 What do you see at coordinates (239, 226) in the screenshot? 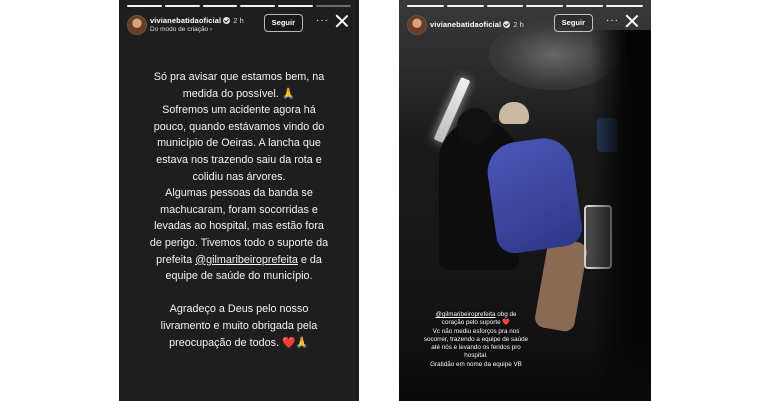
I see `message-line: levadas ao hospital, mas estão fora` at bounding box center [239, 226].